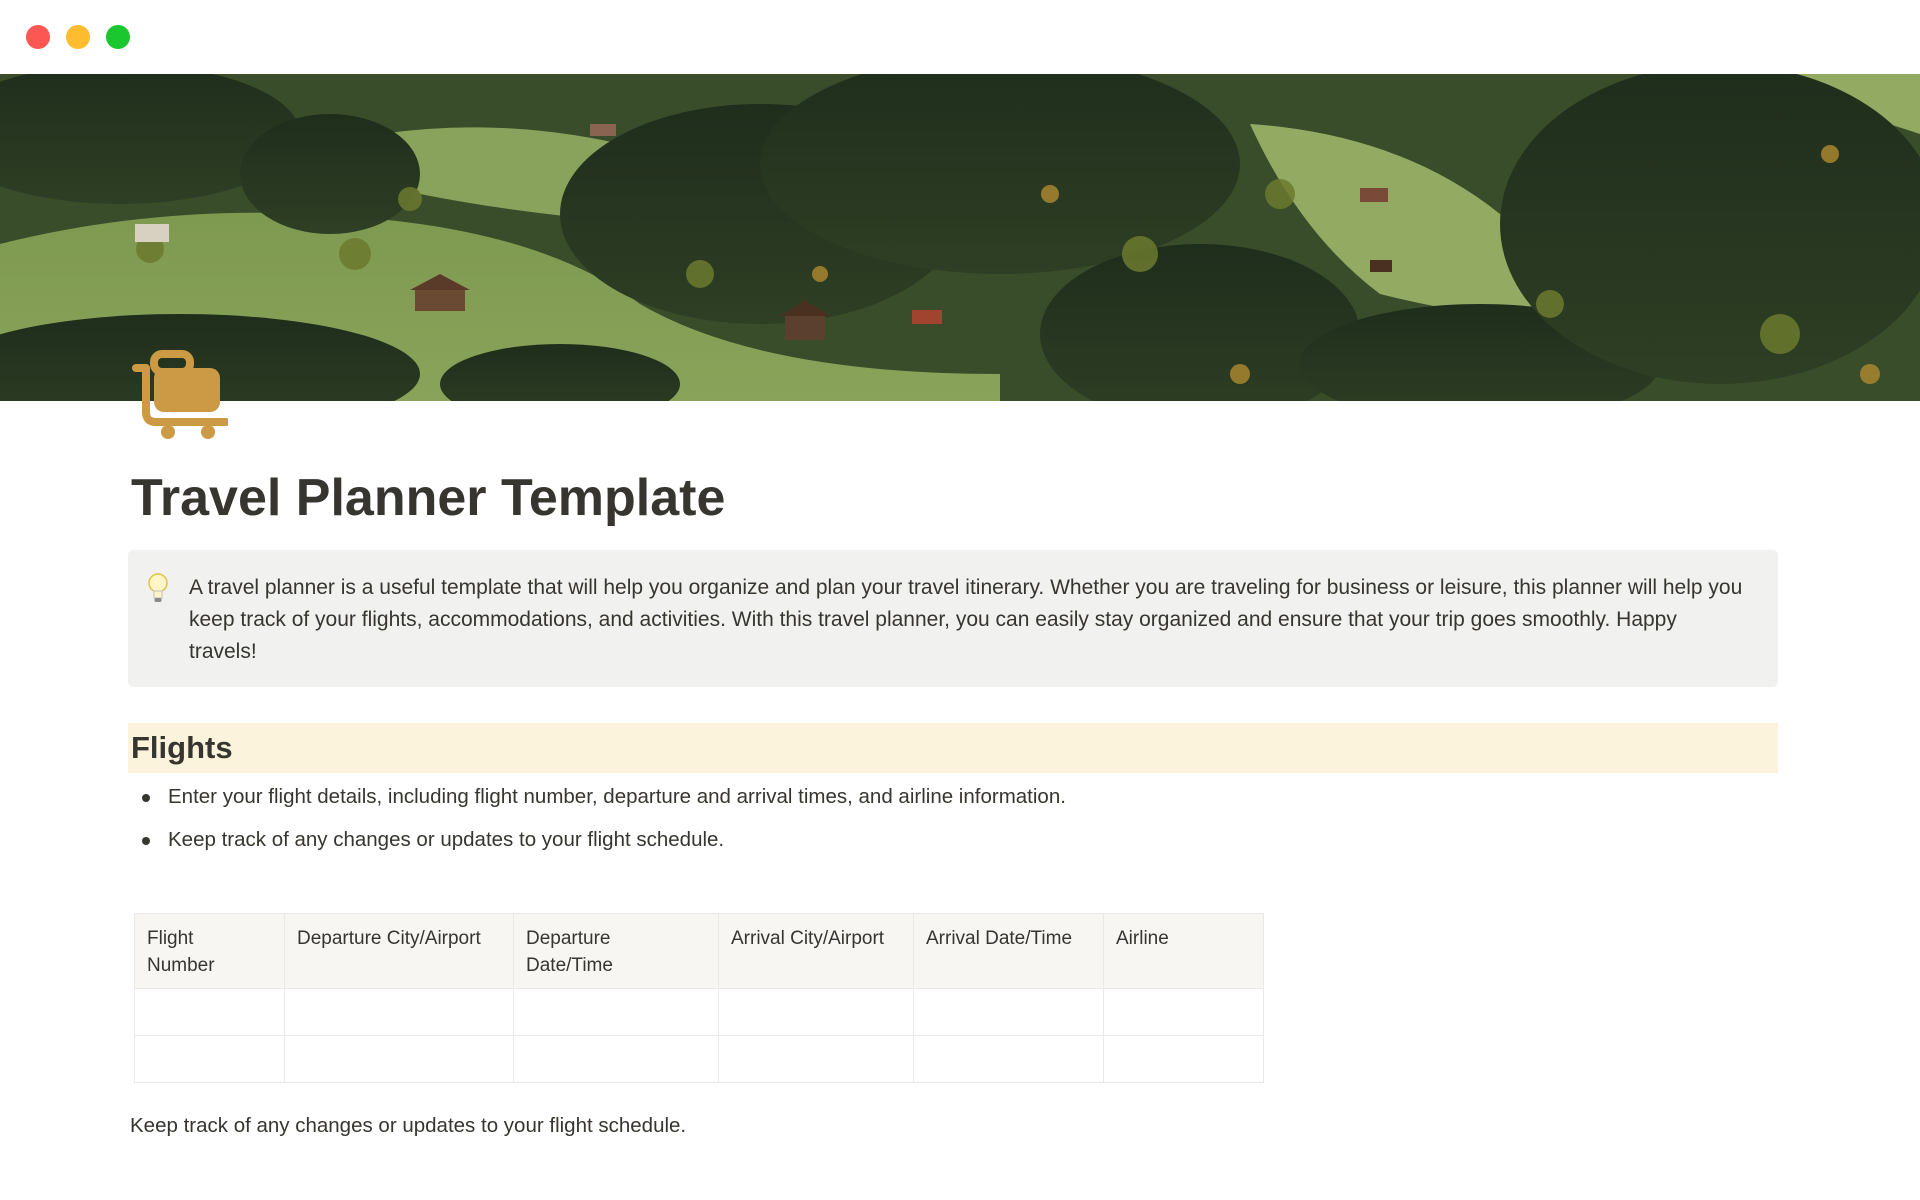 The image size is (1920, 1200). What do you see at coordinates (78, 37) in the screenshot?
I see `minimize-window-button` at bounding box center [78, 37].